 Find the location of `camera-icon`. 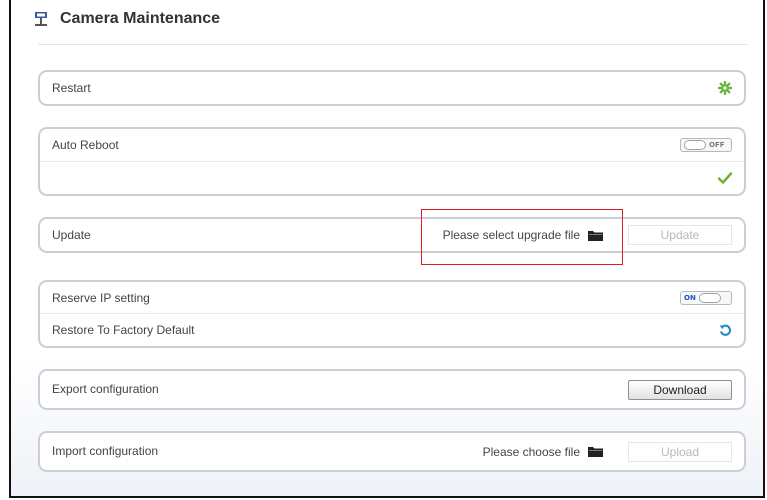

camera-icon is located at coordinates (41, 19).